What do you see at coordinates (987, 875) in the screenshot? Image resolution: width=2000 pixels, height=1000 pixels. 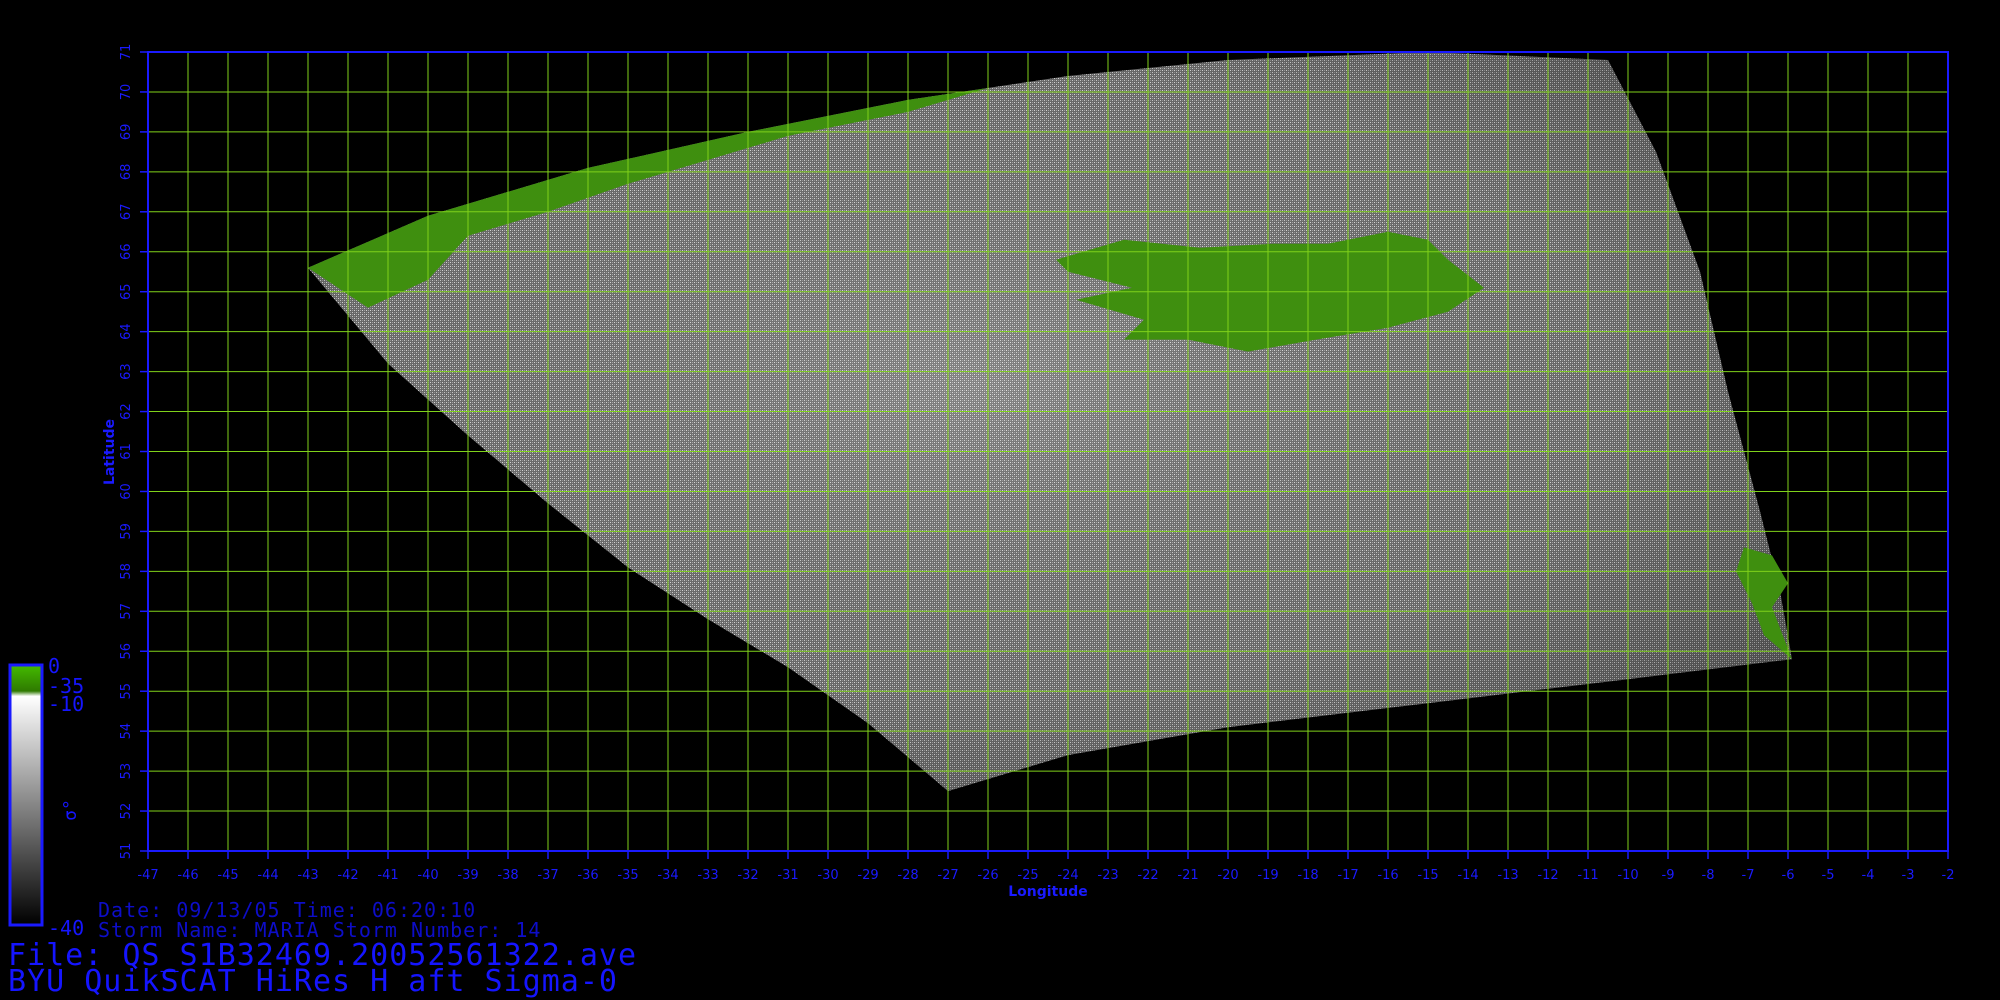 I see `lon-tick-label: -26` at bounding box center [987, 875].